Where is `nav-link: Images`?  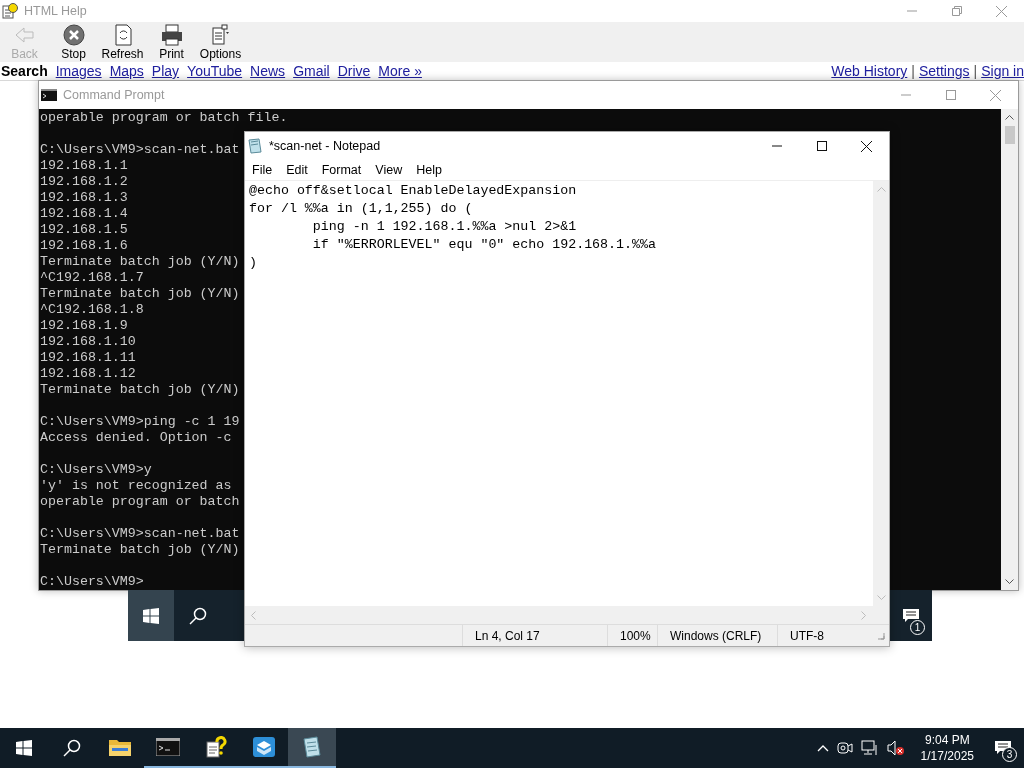 nav-link: Images is located at coordinates (78, 71).